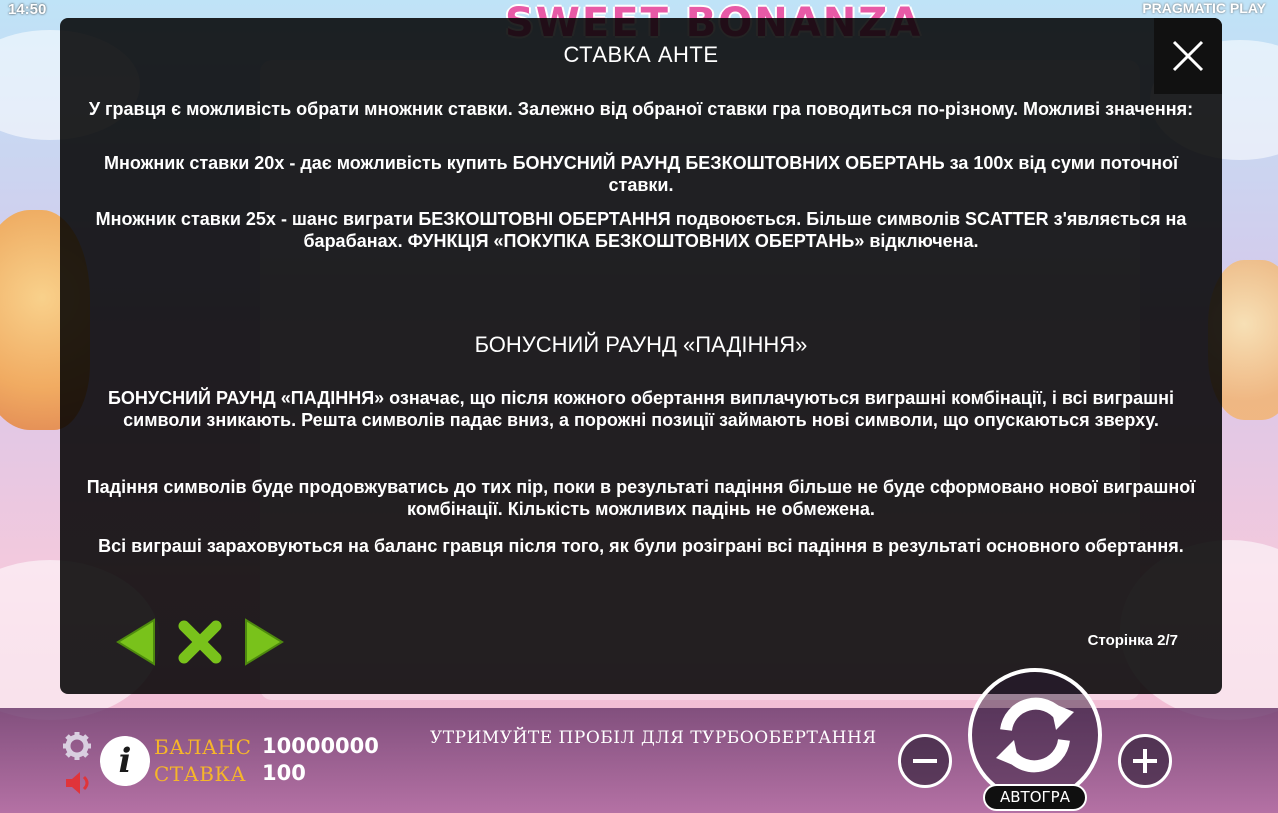  I want to click on spin-arrows-icon, so click(1035, 735).